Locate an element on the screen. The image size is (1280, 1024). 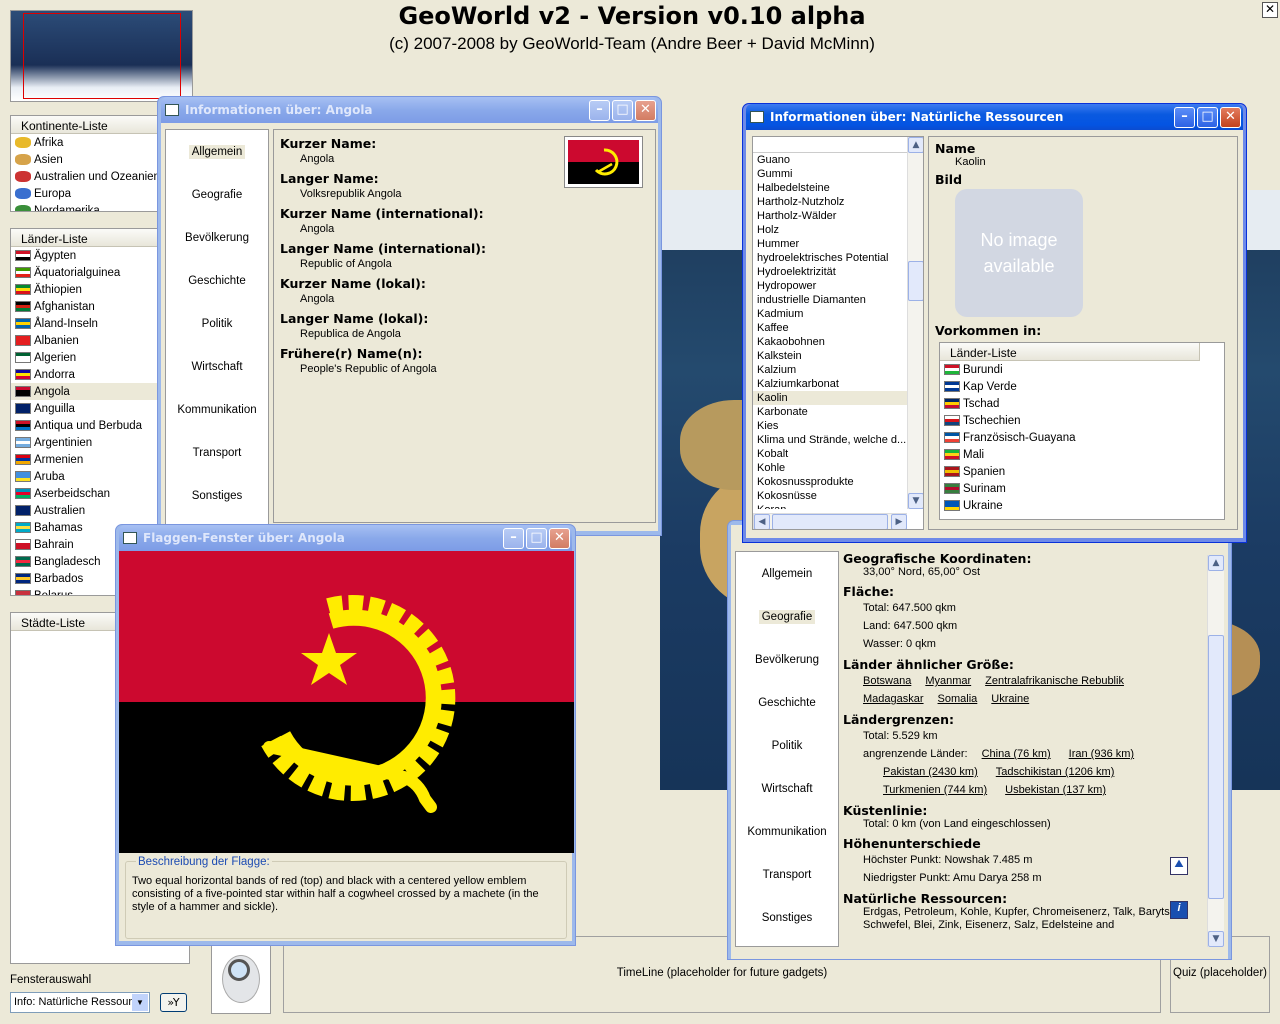
resources-hscroll: ◀ ▶ is located at coordinates (830, 521).